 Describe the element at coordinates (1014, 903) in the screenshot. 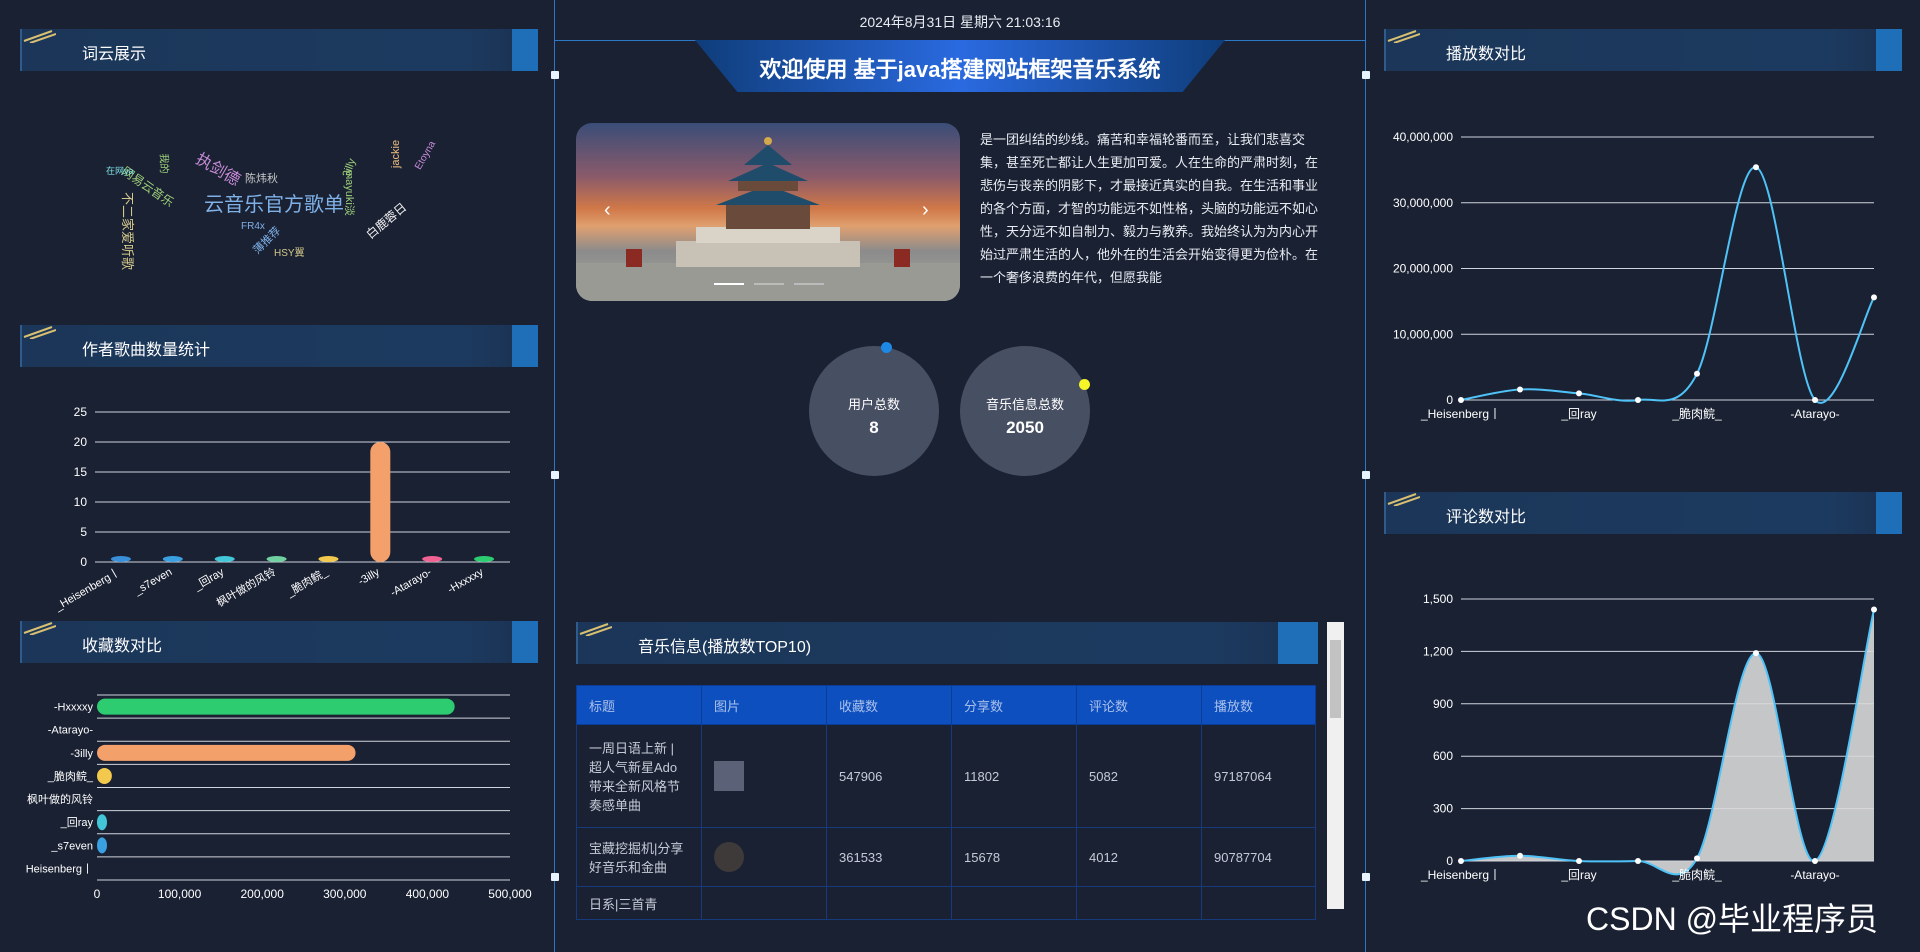

I see `cell-share` at that location.